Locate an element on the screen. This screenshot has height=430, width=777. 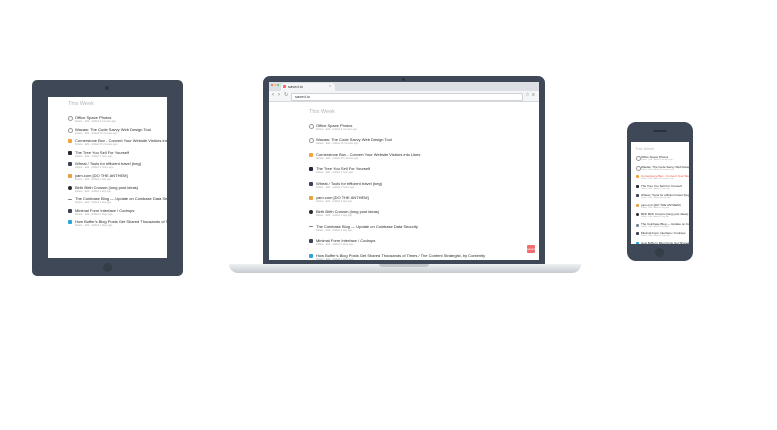
forward-icon: › is located at coordinates (279, 95).